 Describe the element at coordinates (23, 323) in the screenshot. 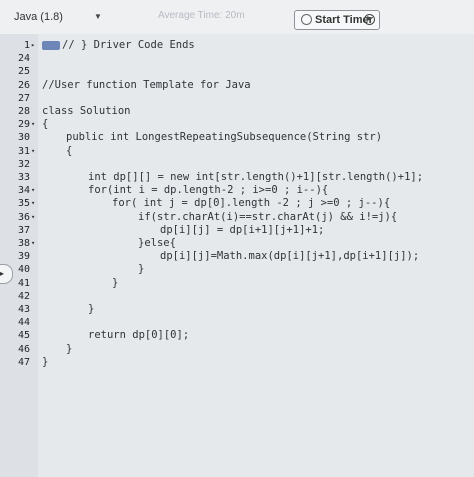

I see `line-number: 44` at that location.